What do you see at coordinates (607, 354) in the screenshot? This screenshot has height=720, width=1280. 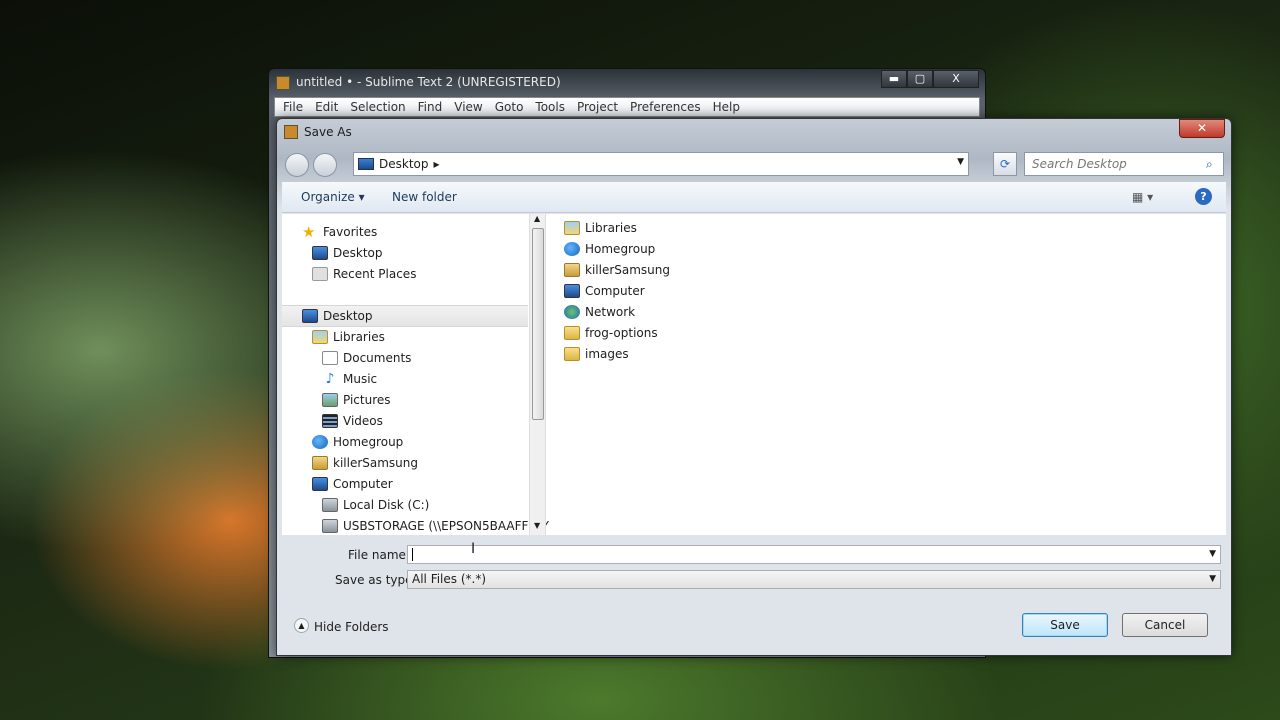 I see `item-label: images` at bounding box center [607, 354].